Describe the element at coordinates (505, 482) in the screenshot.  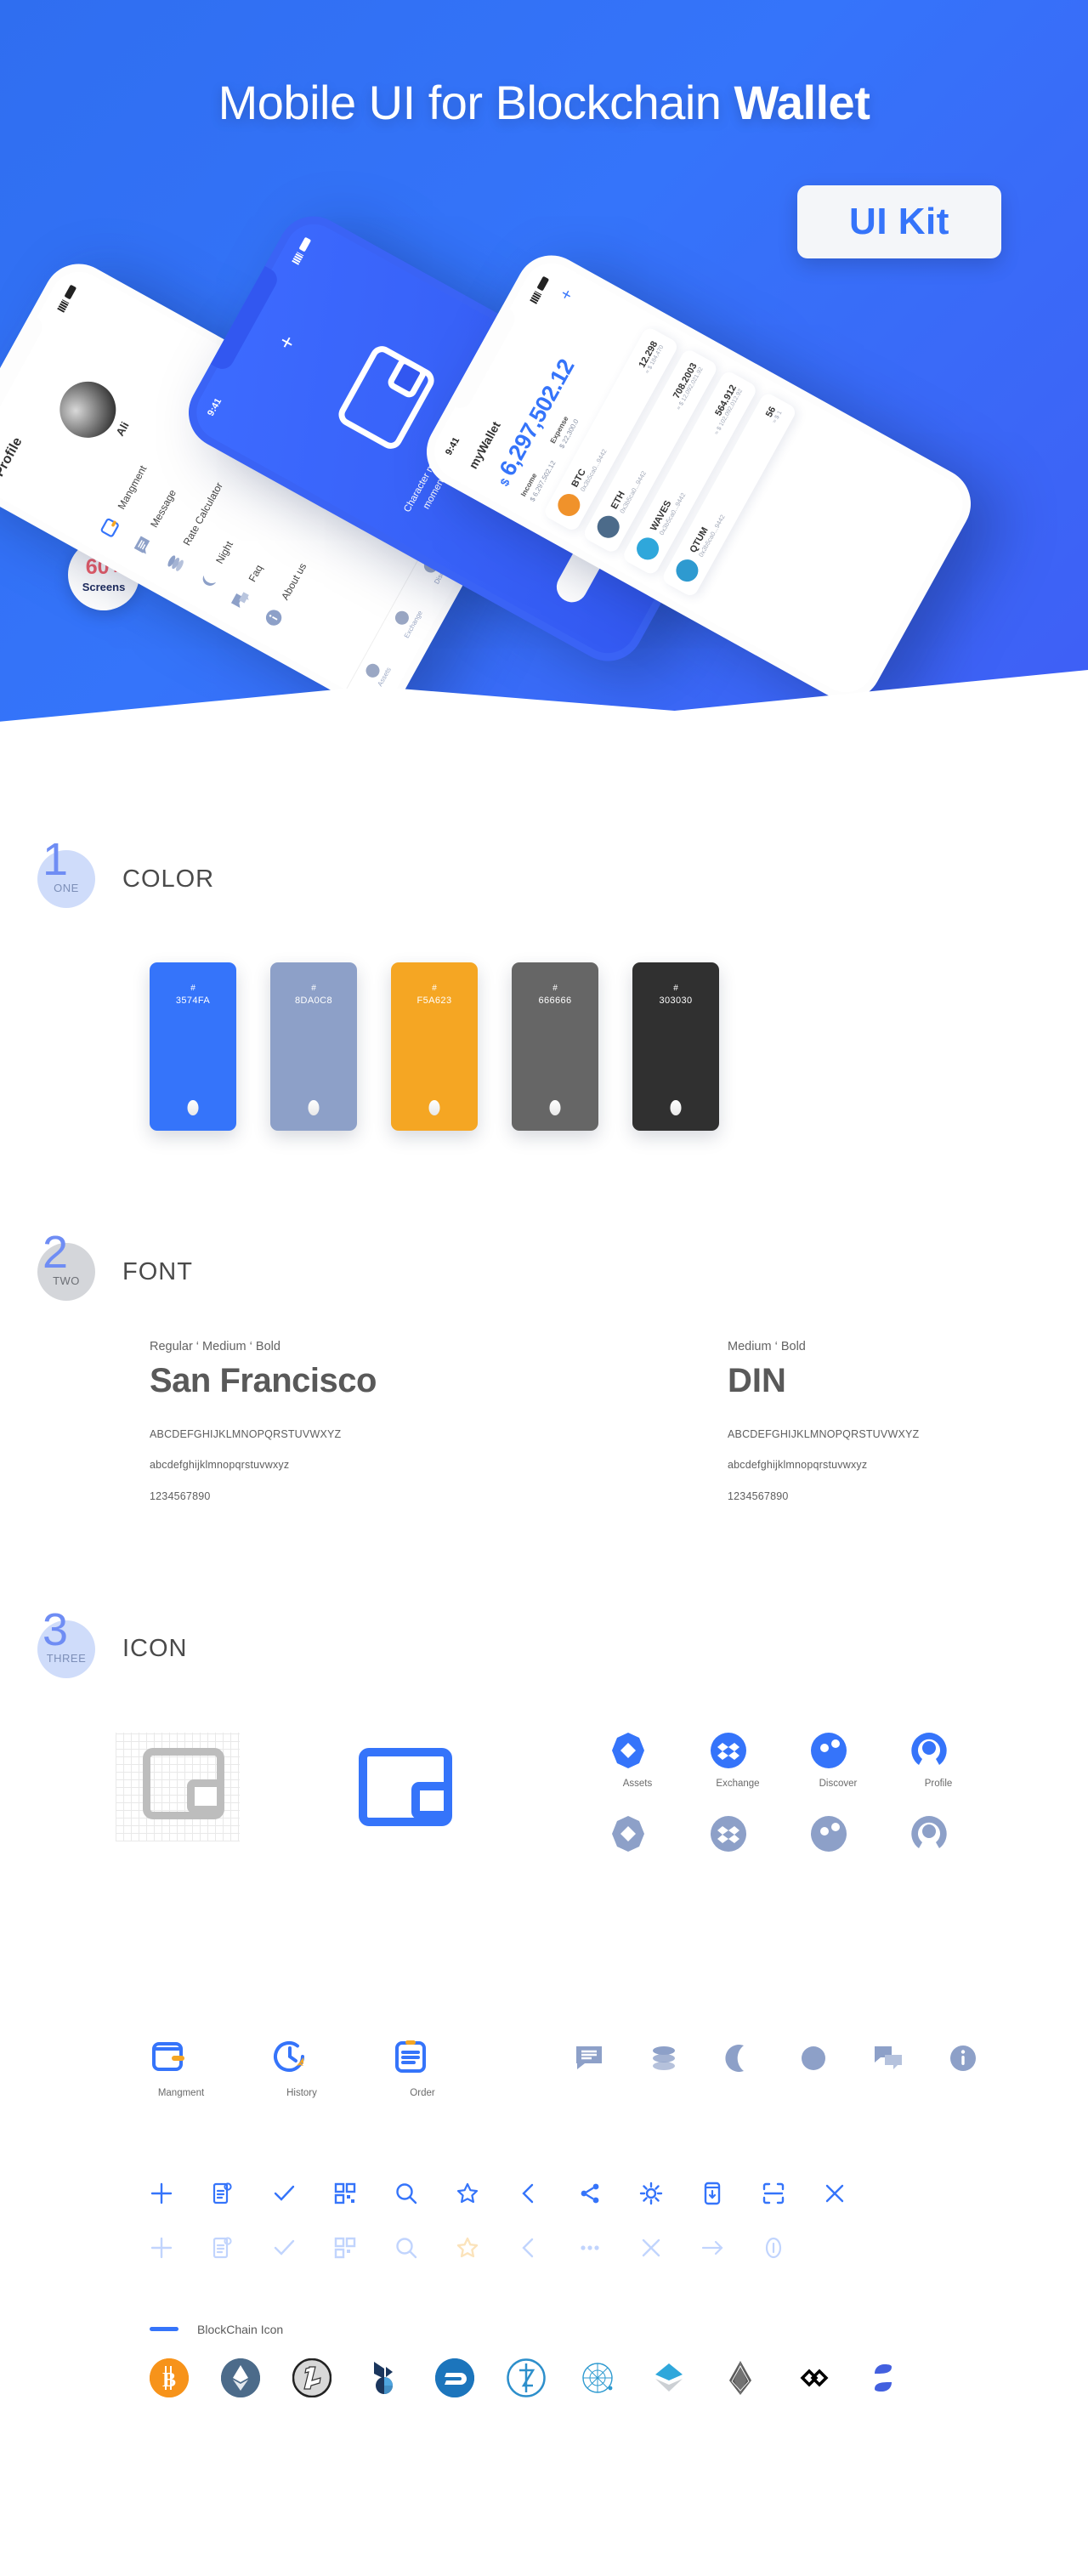
I see `currency-symbol: $` at that location.